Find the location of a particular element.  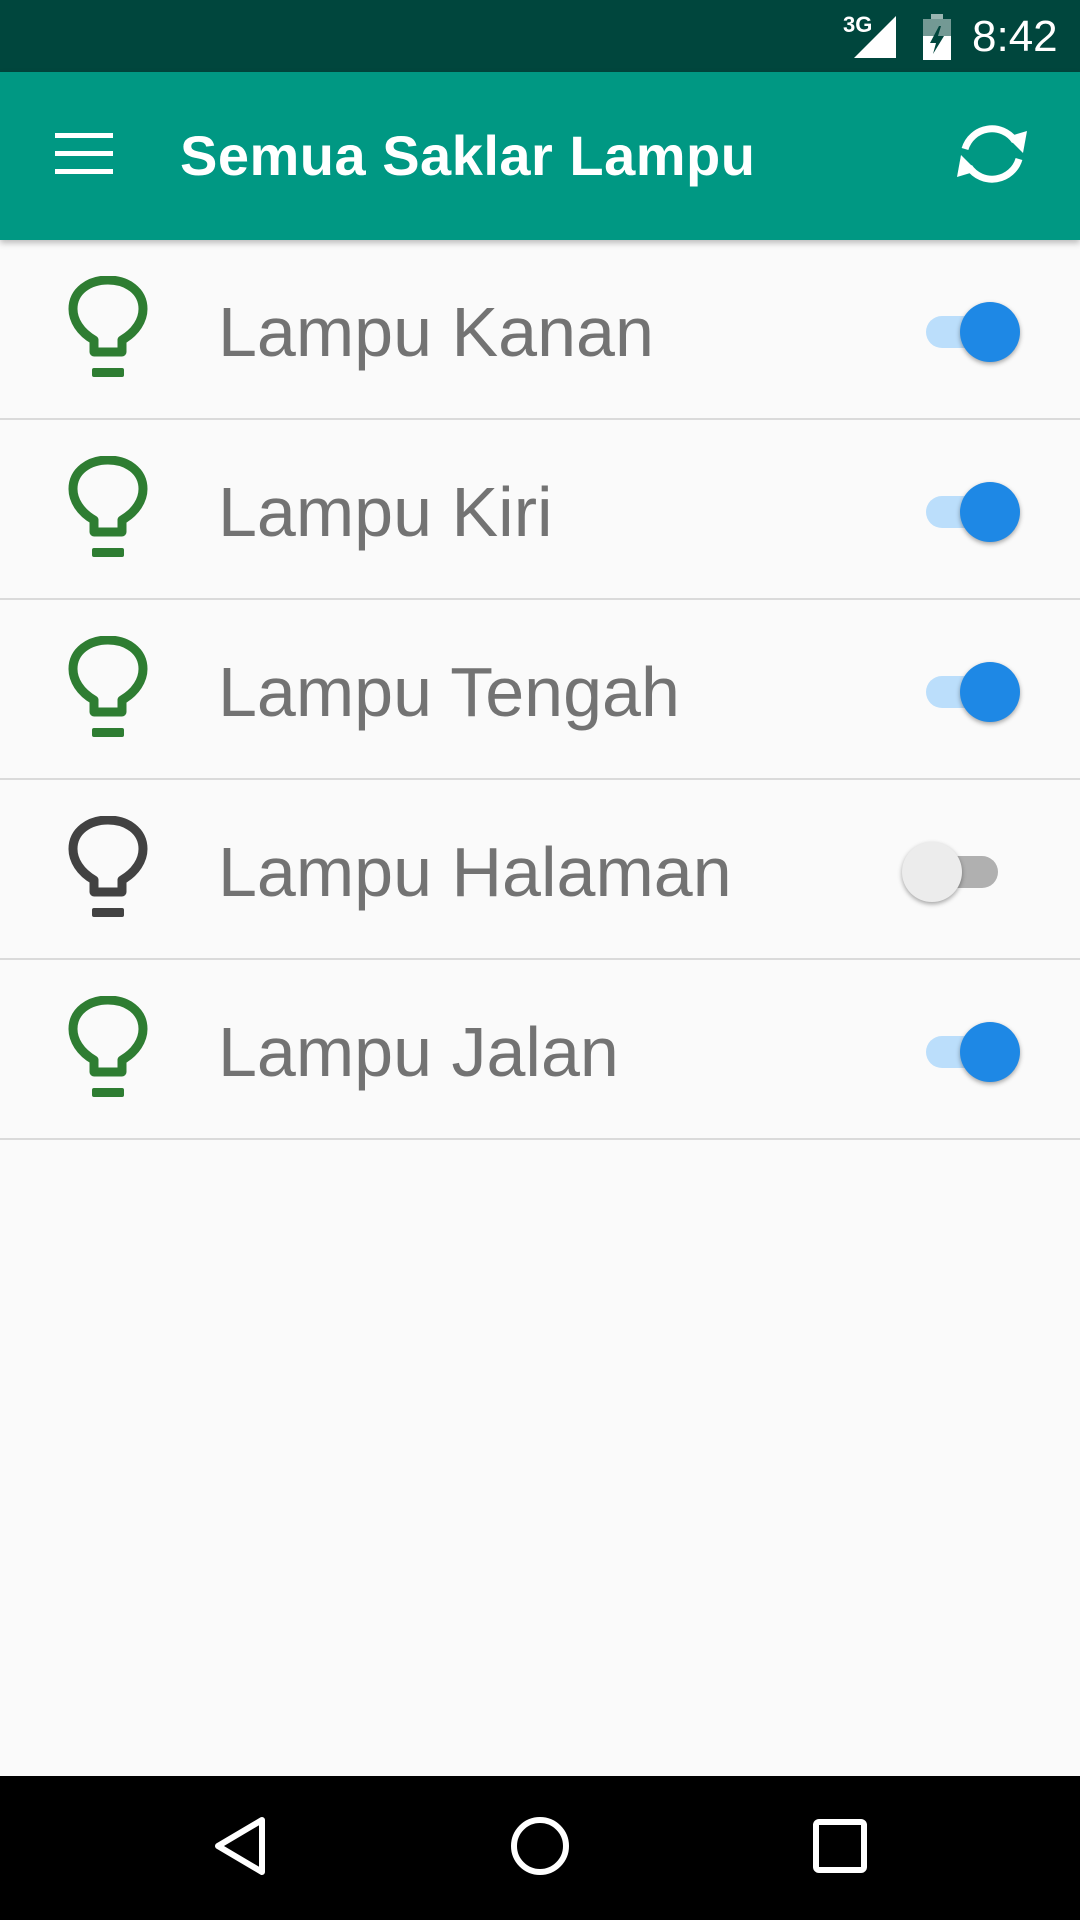

list-item-lampu-tengah: Lampu Tengah is located at coordinates (540, 690).